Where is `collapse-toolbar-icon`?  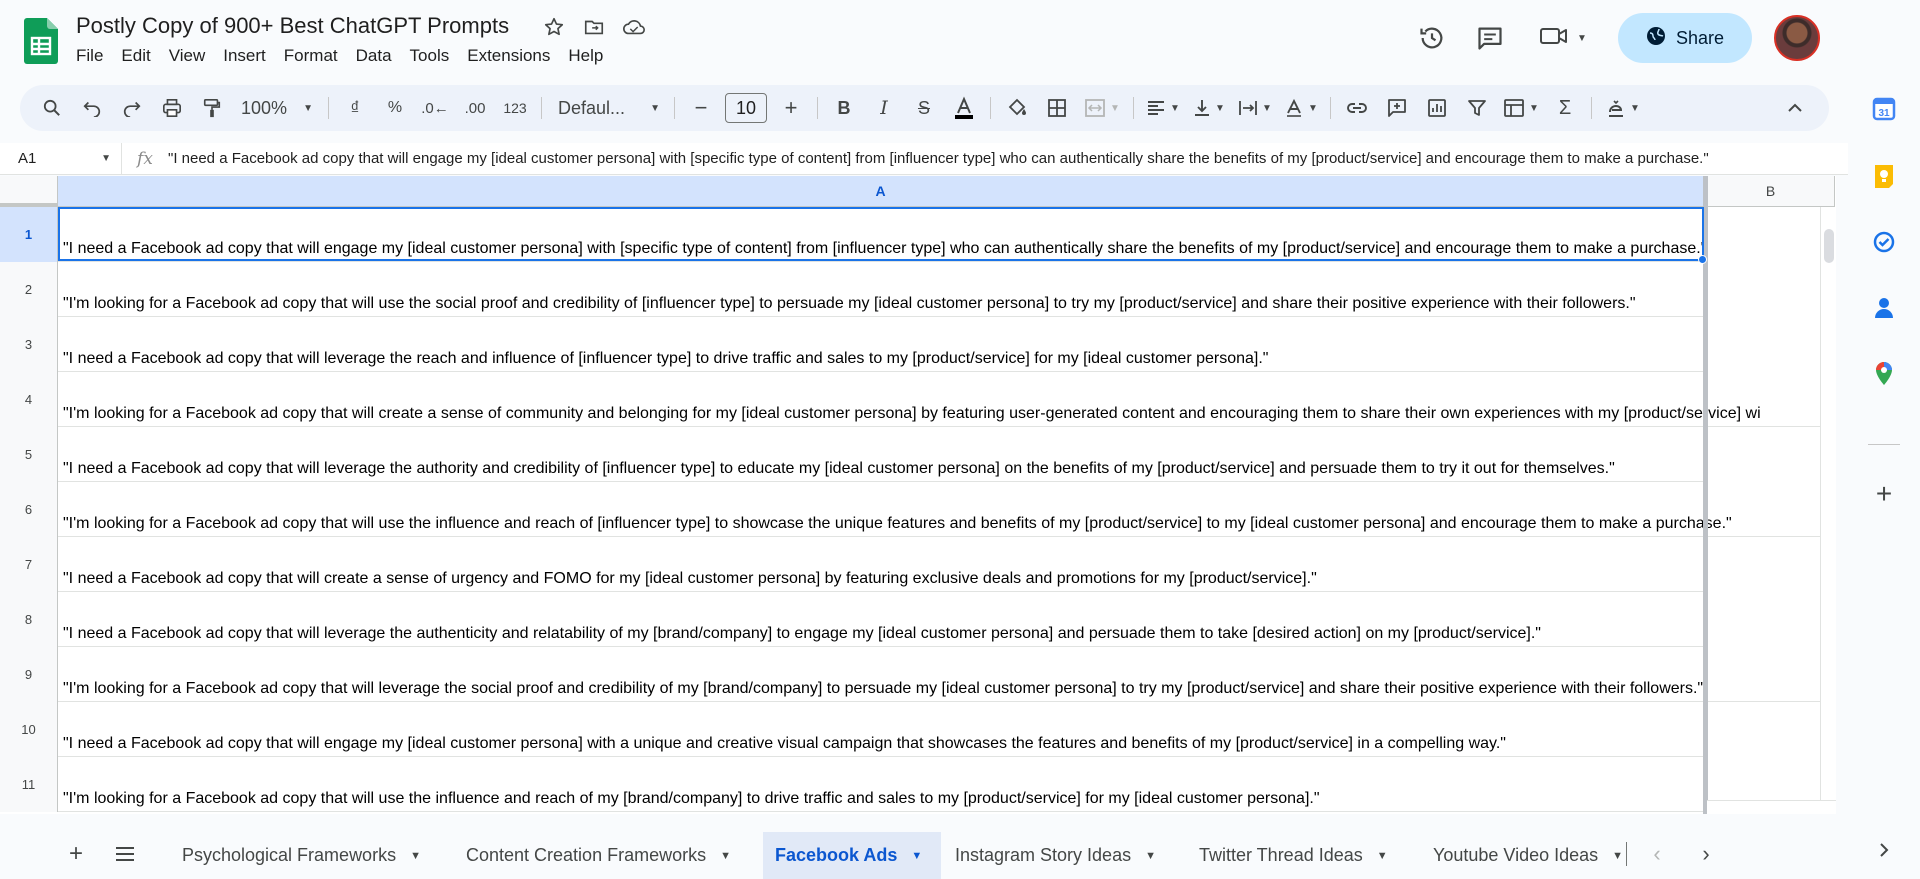
collapse-toolbar-icon is located at coordinates (1795, 108).